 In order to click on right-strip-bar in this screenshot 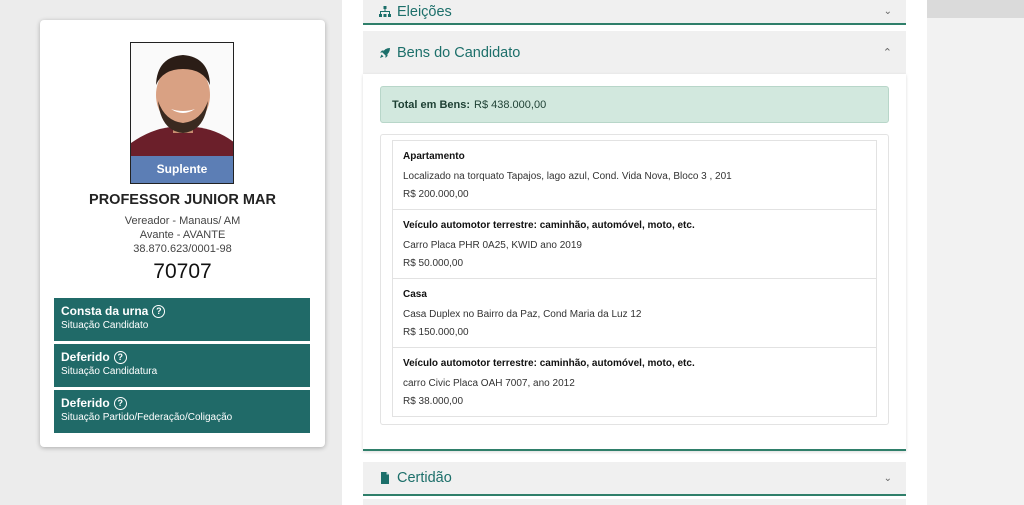, I will do `click(975, 9)`.